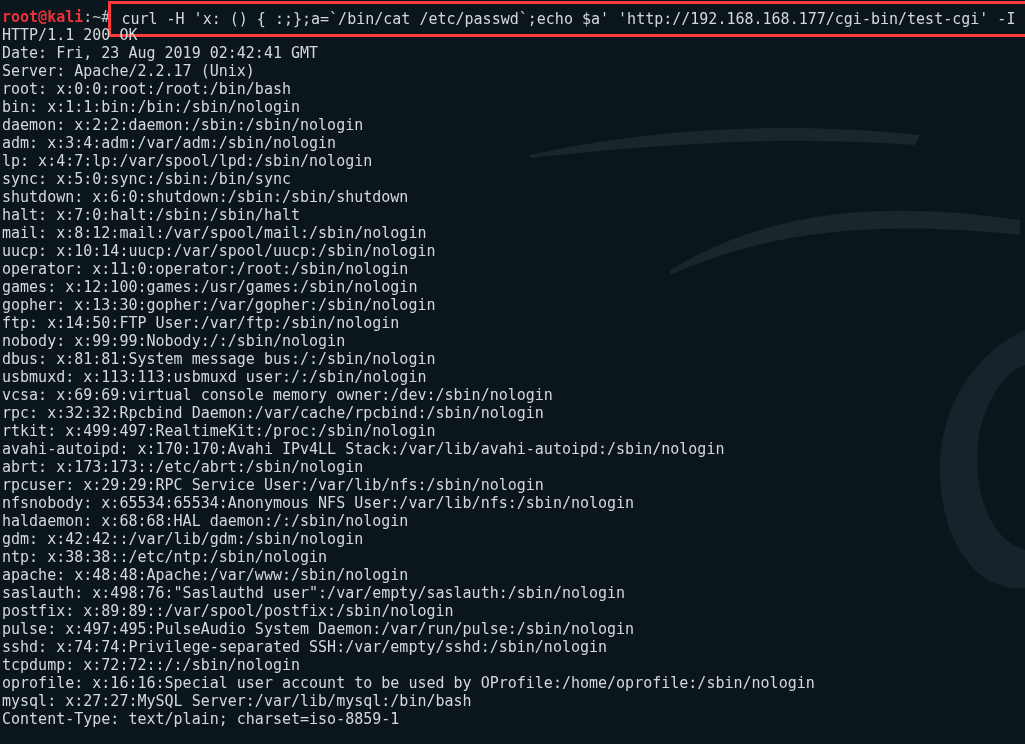 This screenshot has width=1025, height=744. Describe the element at coordinates (183, 467) in the screenshot. I see `output-line: abrt: x:173:173::/etc/abrt:/sbin/nologin` at that location.